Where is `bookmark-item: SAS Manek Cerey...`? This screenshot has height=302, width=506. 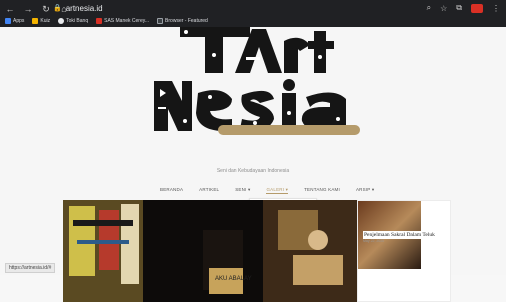
bookmark-item: SAS Manek Cerey... is located at coordinates (122, 21).